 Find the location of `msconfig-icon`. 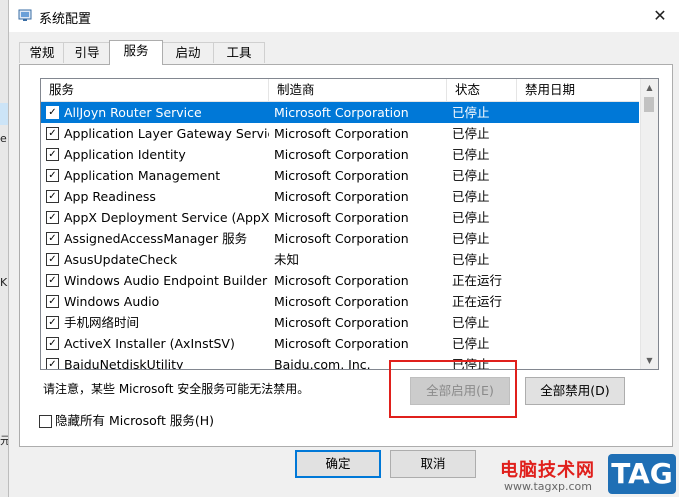

msconfig-icon is located at coordinates (25, 15).